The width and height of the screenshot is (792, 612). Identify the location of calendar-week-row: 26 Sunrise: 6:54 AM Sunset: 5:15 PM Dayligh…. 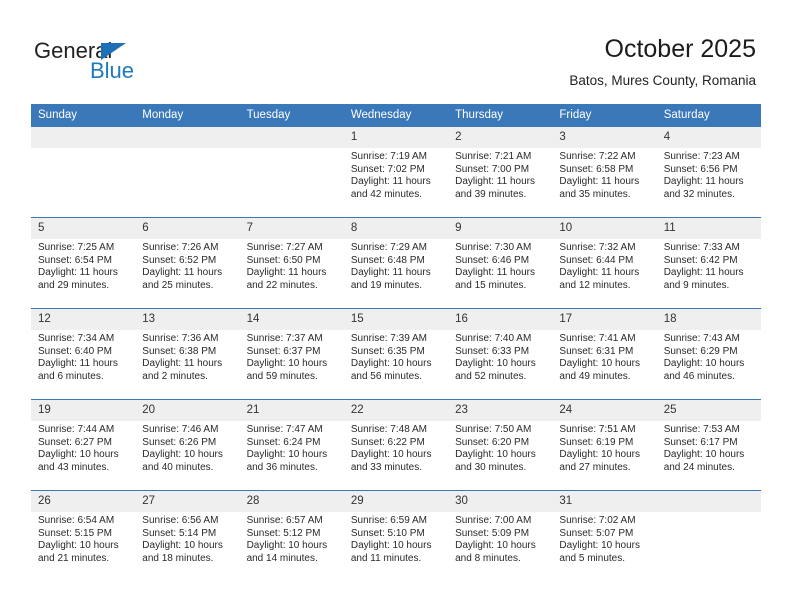
(396, 535).